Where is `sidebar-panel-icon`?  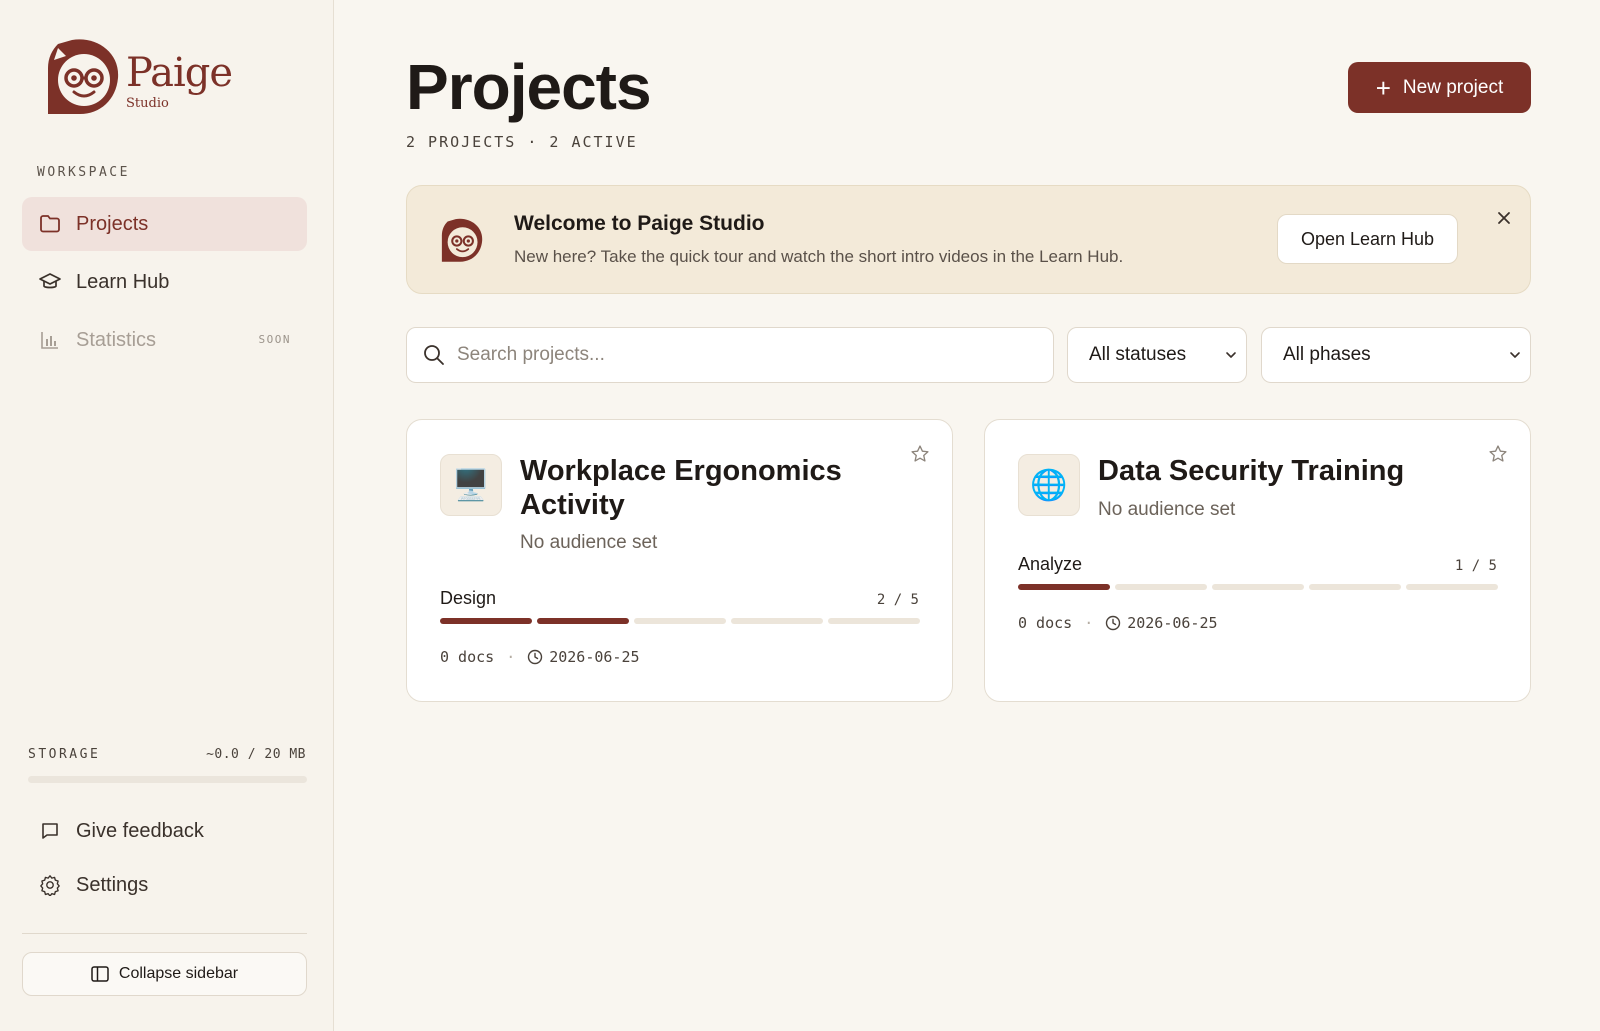 sidebar-panel-icon is located at coordinates (100, 974).